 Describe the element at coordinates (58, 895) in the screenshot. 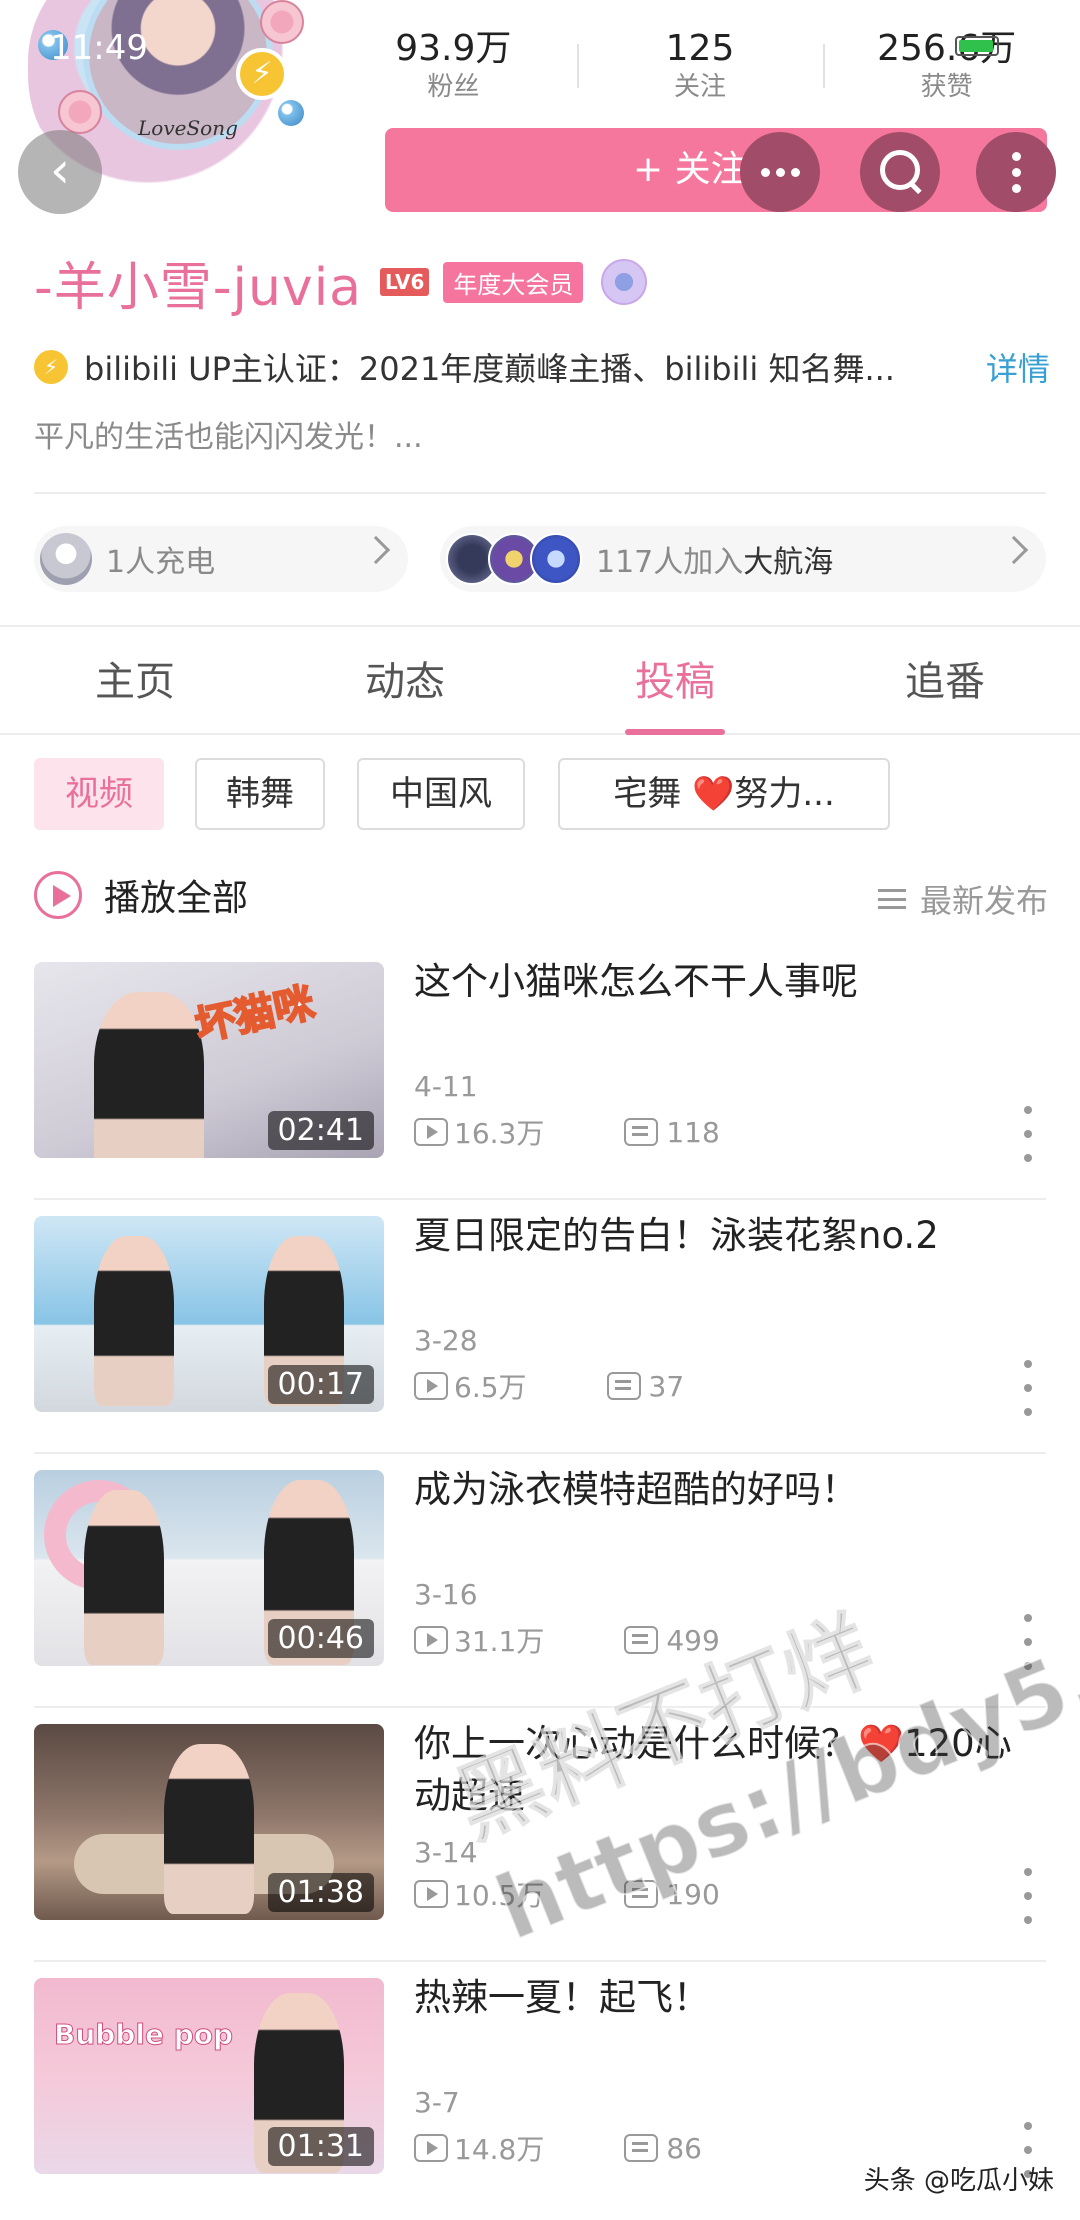

I see `play-circle-icon` at that location.